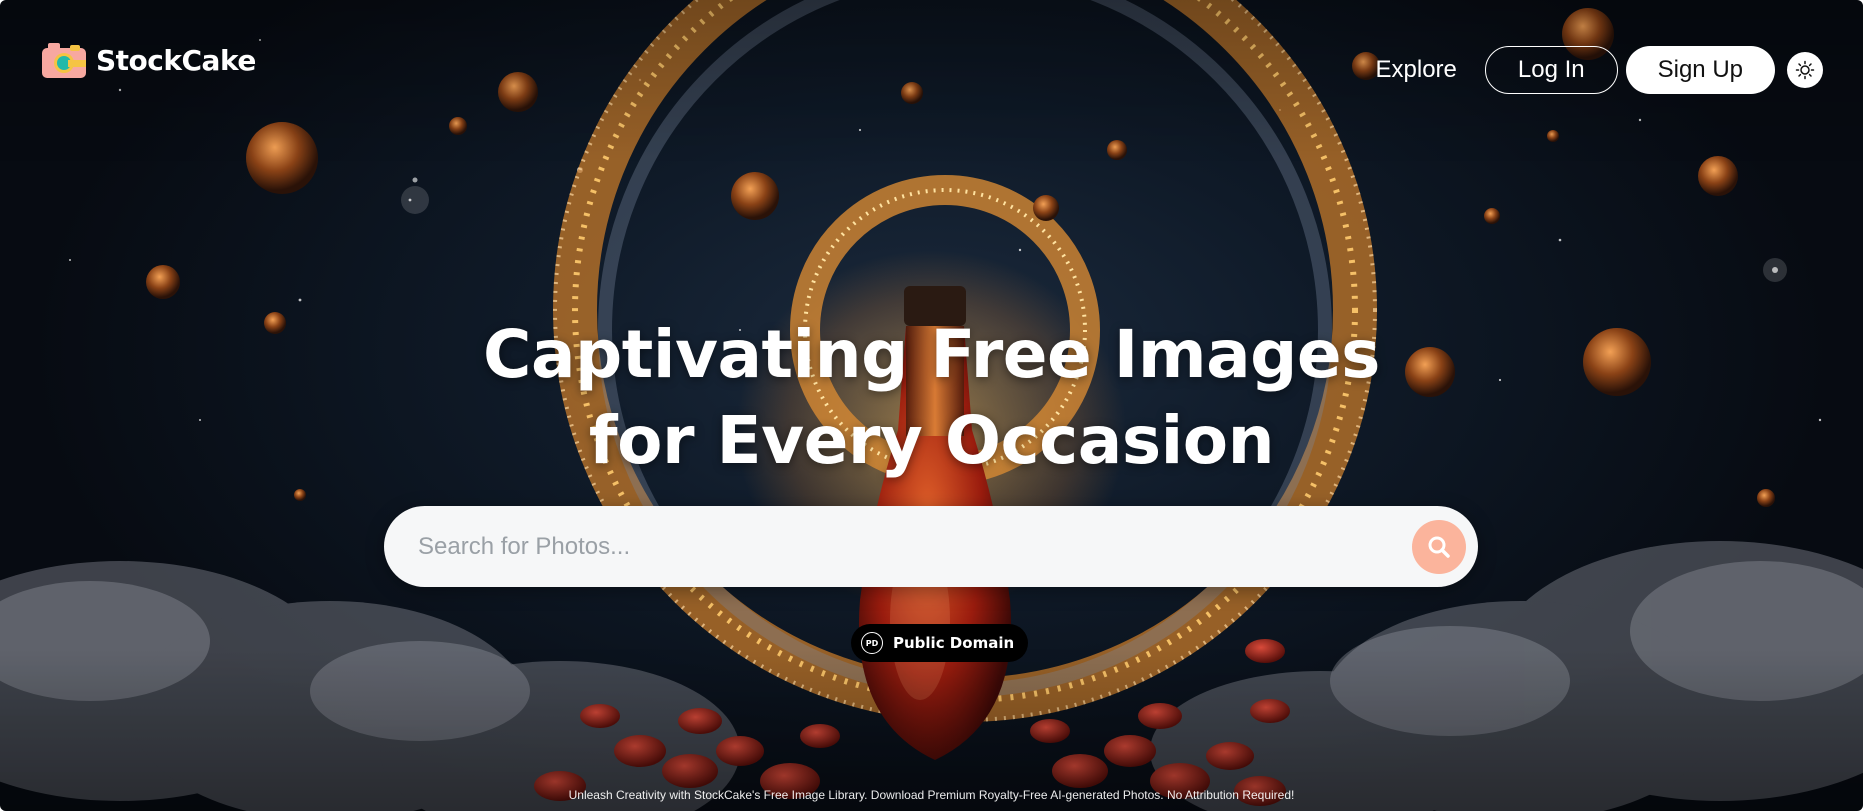 This screenshot has height=811, width=1863. I want to click on search-bar, so click(931, 546).